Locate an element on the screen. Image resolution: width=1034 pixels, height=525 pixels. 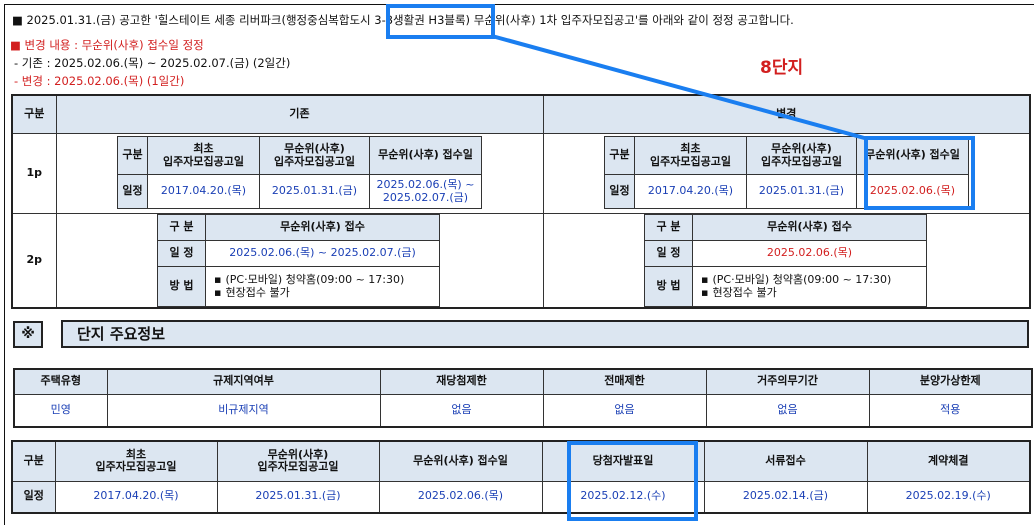
p2-r-schedule: 일 정 is located at coordinates (181, 253).